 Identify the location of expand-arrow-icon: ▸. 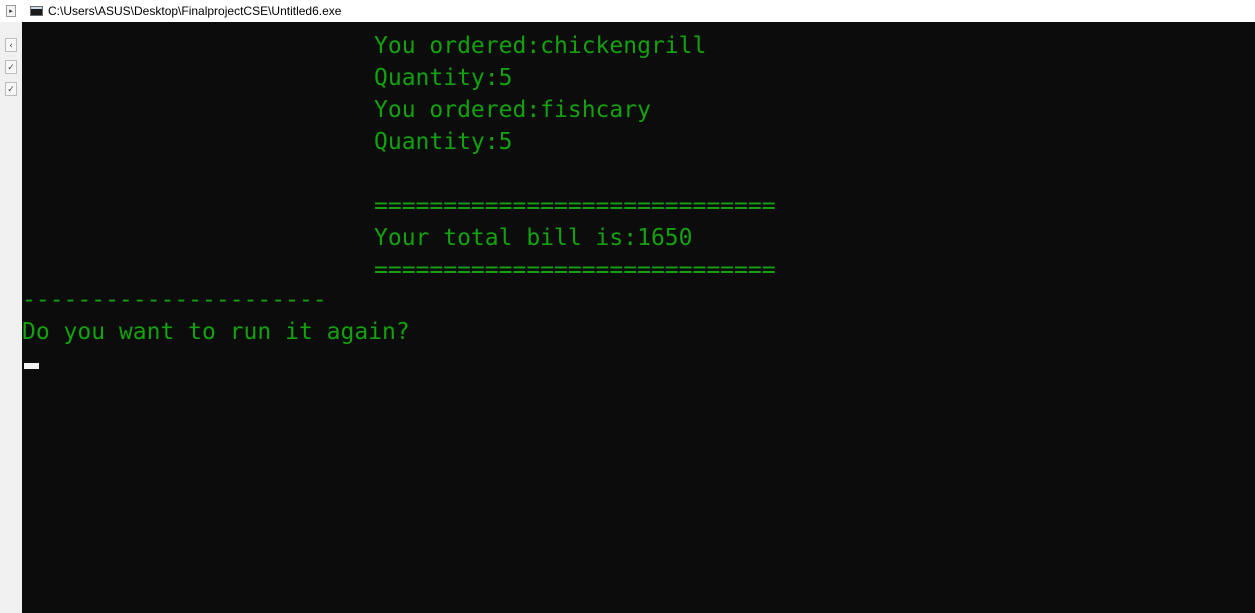
(11, 11).